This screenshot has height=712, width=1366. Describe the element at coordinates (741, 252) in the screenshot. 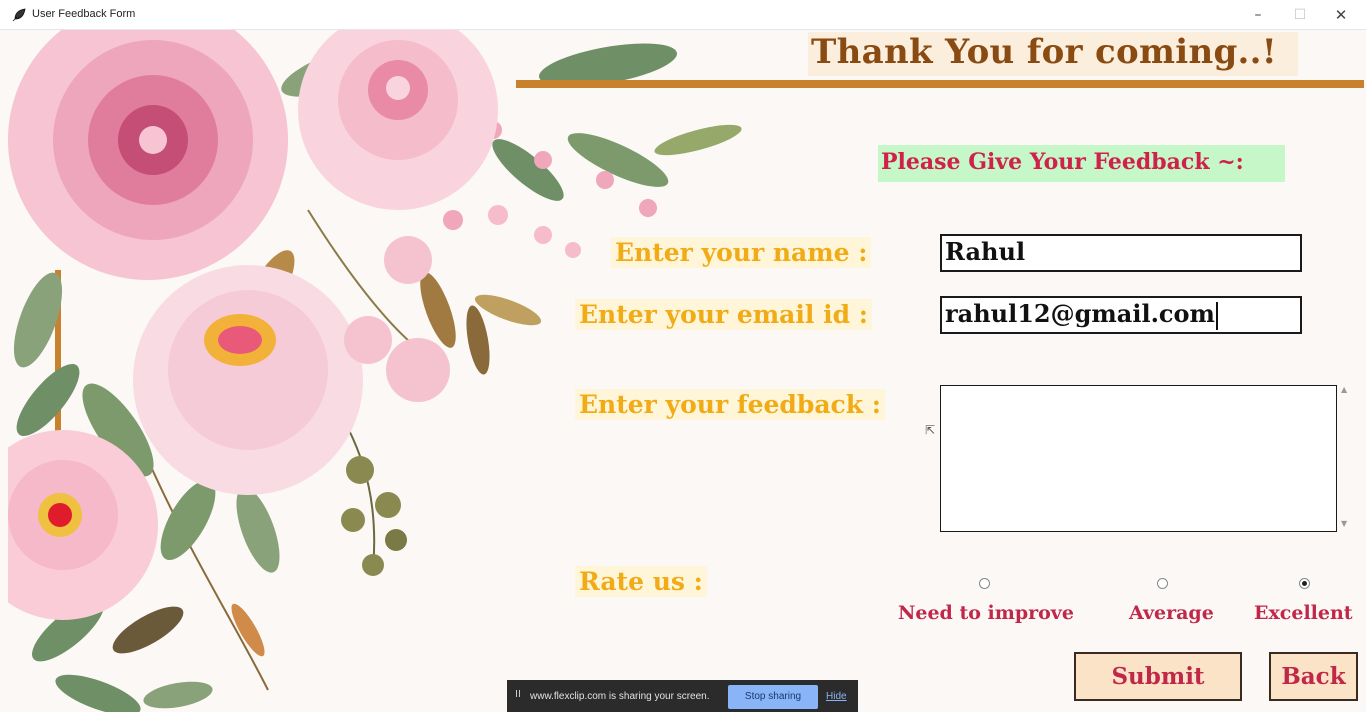

I see `name-label: Enter your name :` at that location.